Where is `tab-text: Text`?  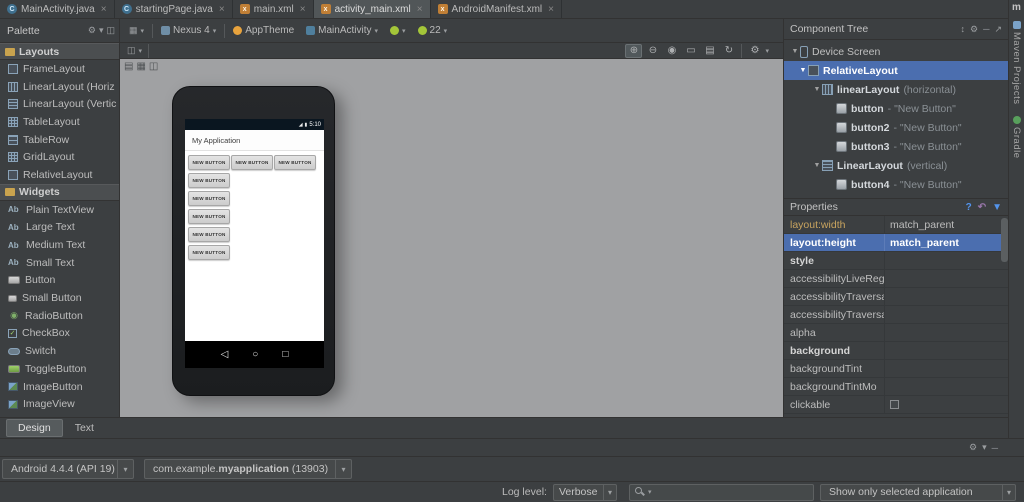
tab-text: Text is located at coordinates (84, 428).